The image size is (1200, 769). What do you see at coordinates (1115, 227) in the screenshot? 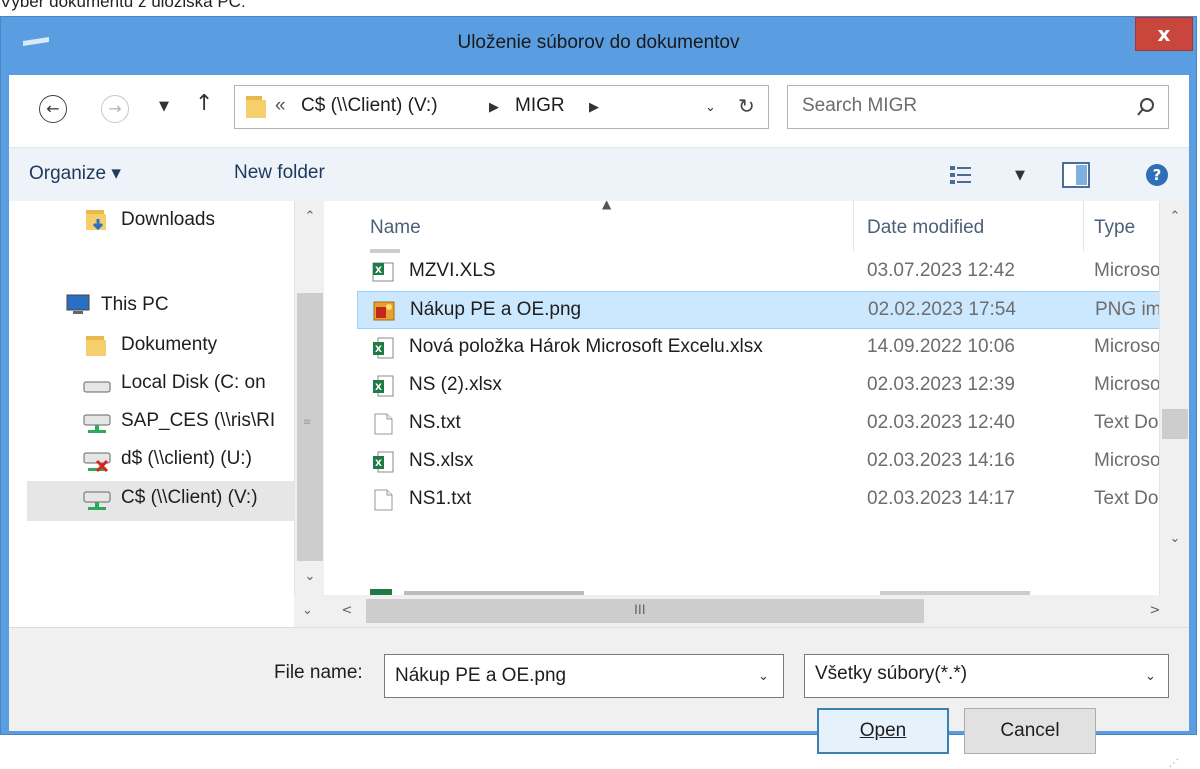
I see `column-header-label: Type` at bounding box center [1115, 227].